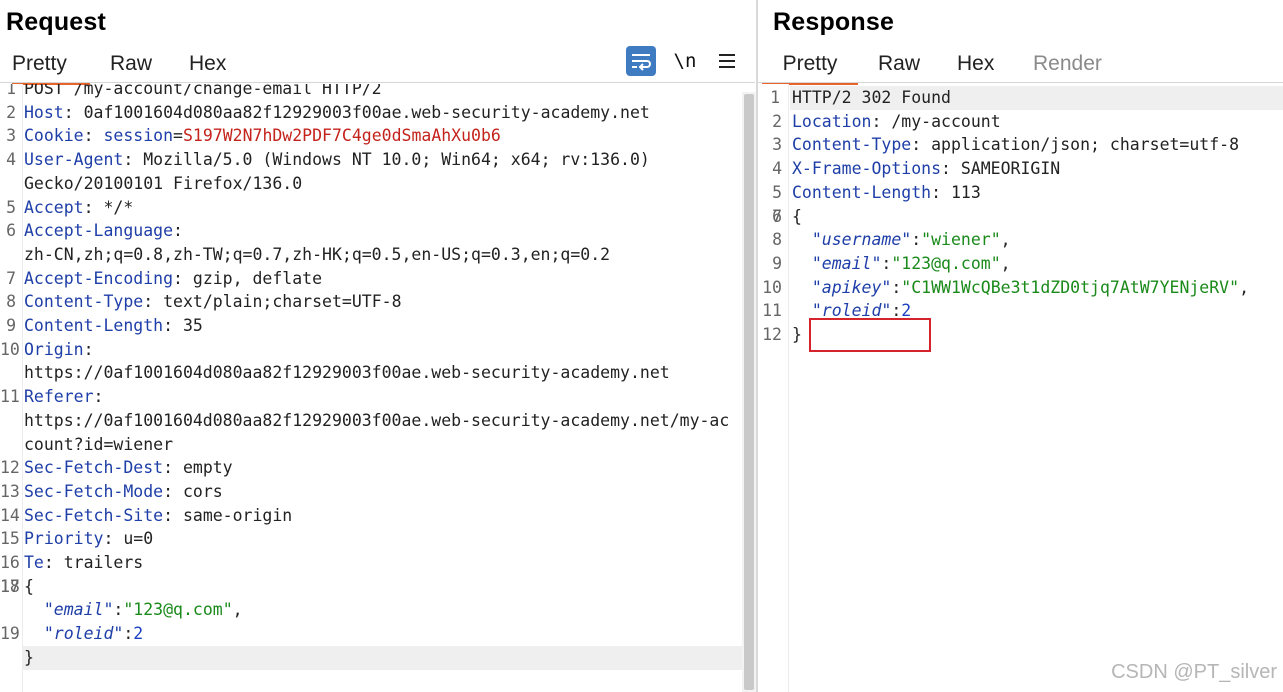  Describe the element at coordinates (834, 22) in the screenshot. I see `response-title: Response` at that location.